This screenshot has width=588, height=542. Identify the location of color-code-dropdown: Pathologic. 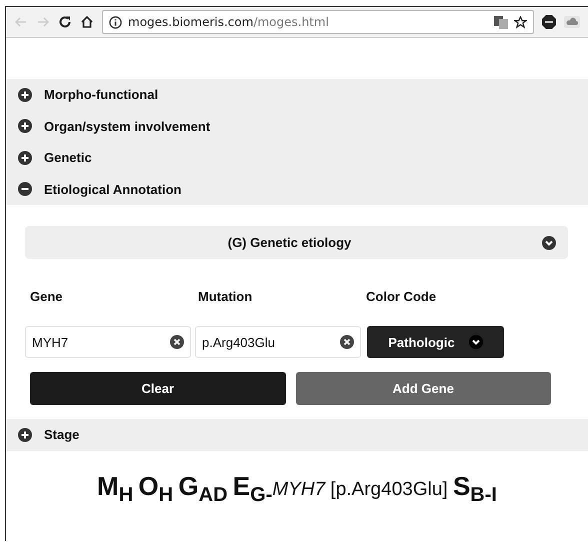
(435, 342).